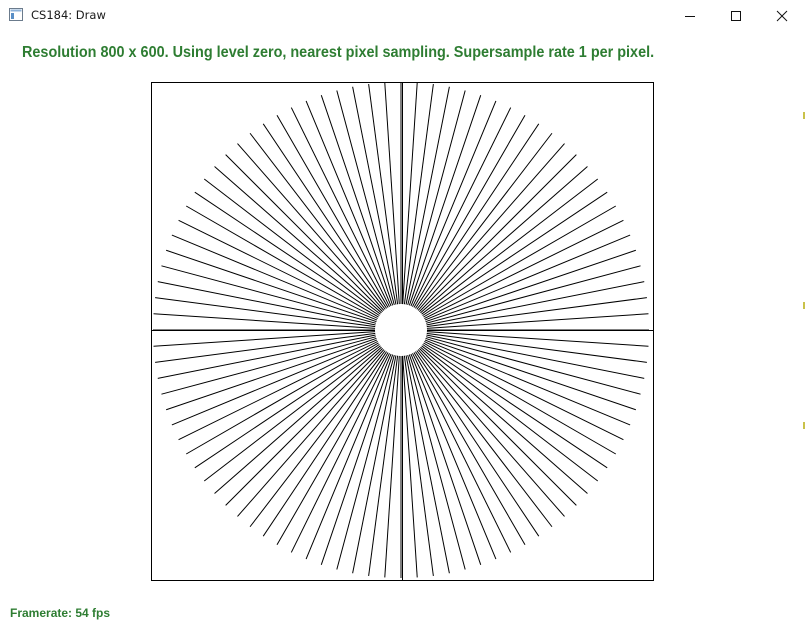 This screenshot has height=633, width=805. I want to click on maximize-icon, so click(736, 15).